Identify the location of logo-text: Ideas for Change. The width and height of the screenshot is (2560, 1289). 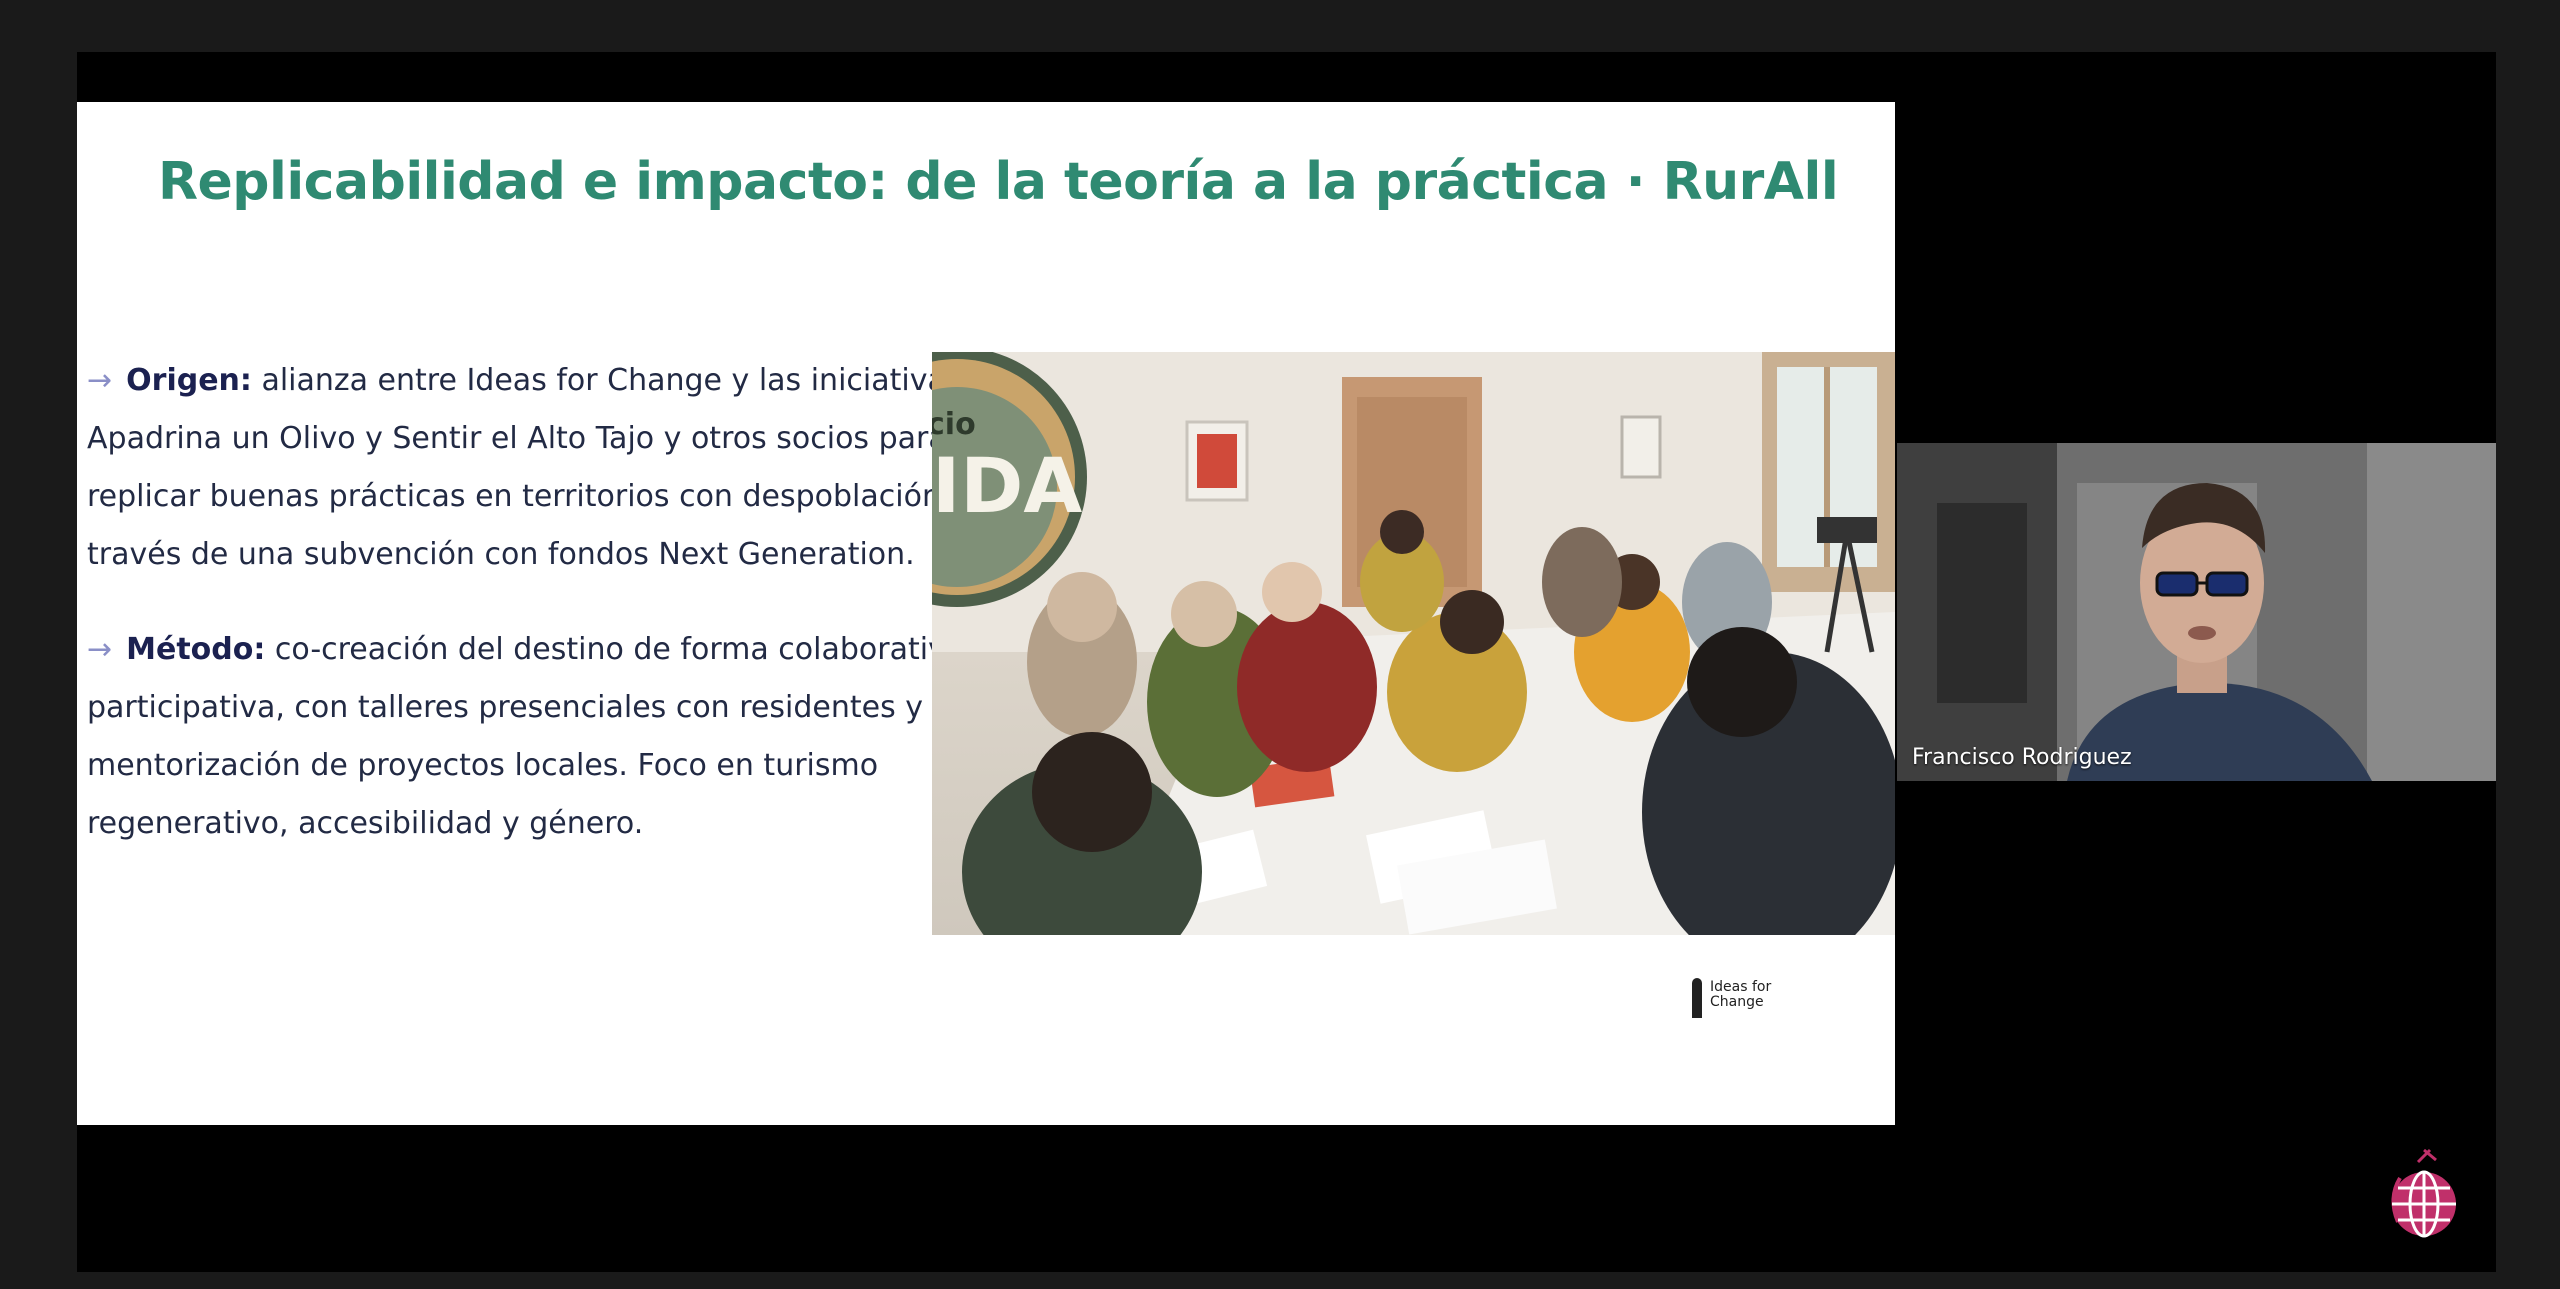
(1741, 994).